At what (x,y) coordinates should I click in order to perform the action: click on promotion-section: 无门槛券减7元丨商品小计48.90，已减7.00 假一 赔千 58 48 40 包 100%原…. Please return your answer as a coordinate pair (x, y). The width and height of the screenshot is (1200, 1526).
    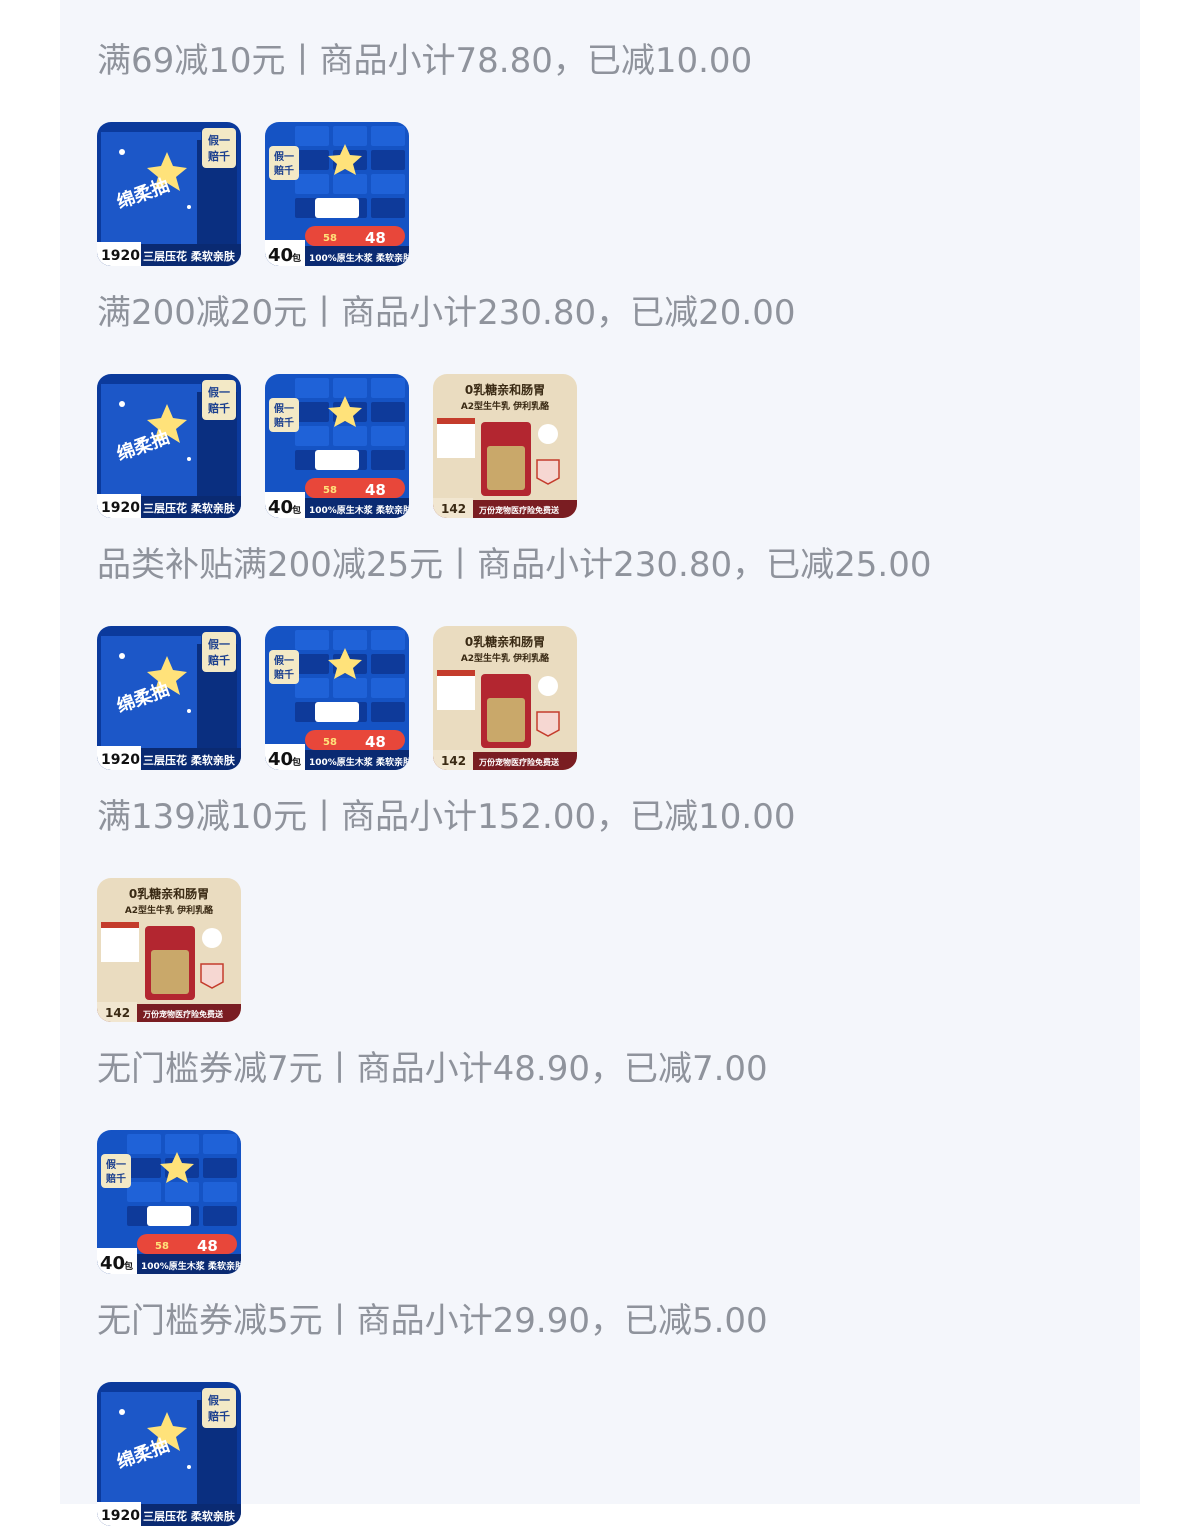
    Looking at the image, I should click on (612, 1141).